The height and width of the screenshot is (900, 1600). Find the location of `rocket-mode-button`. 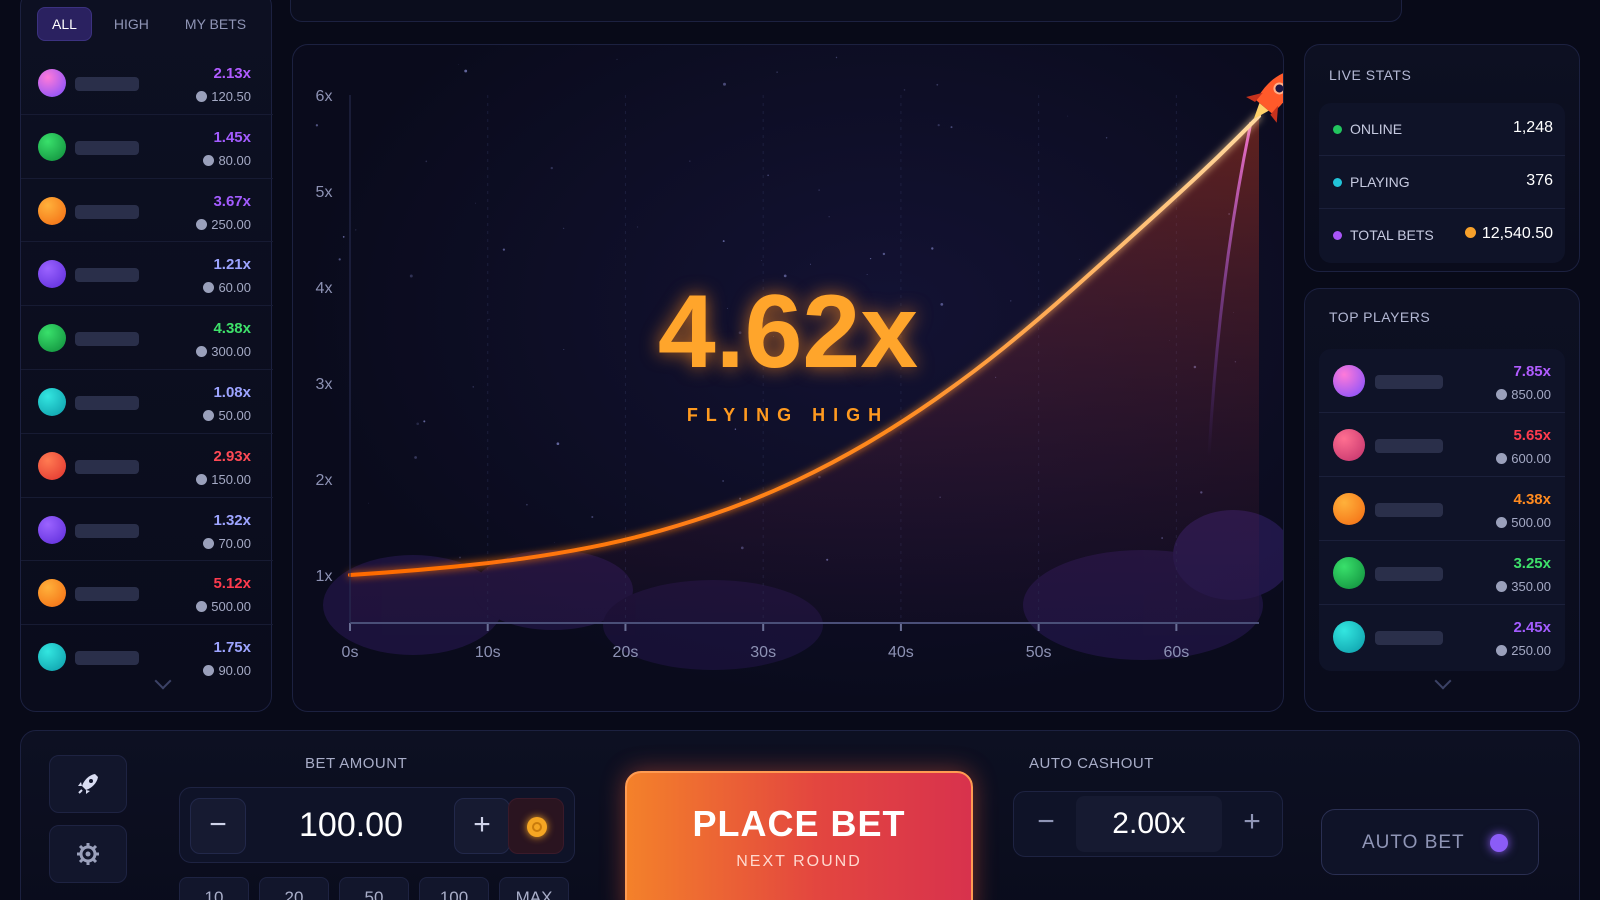

rocket-mode-button is located at coordinates (88, 784).